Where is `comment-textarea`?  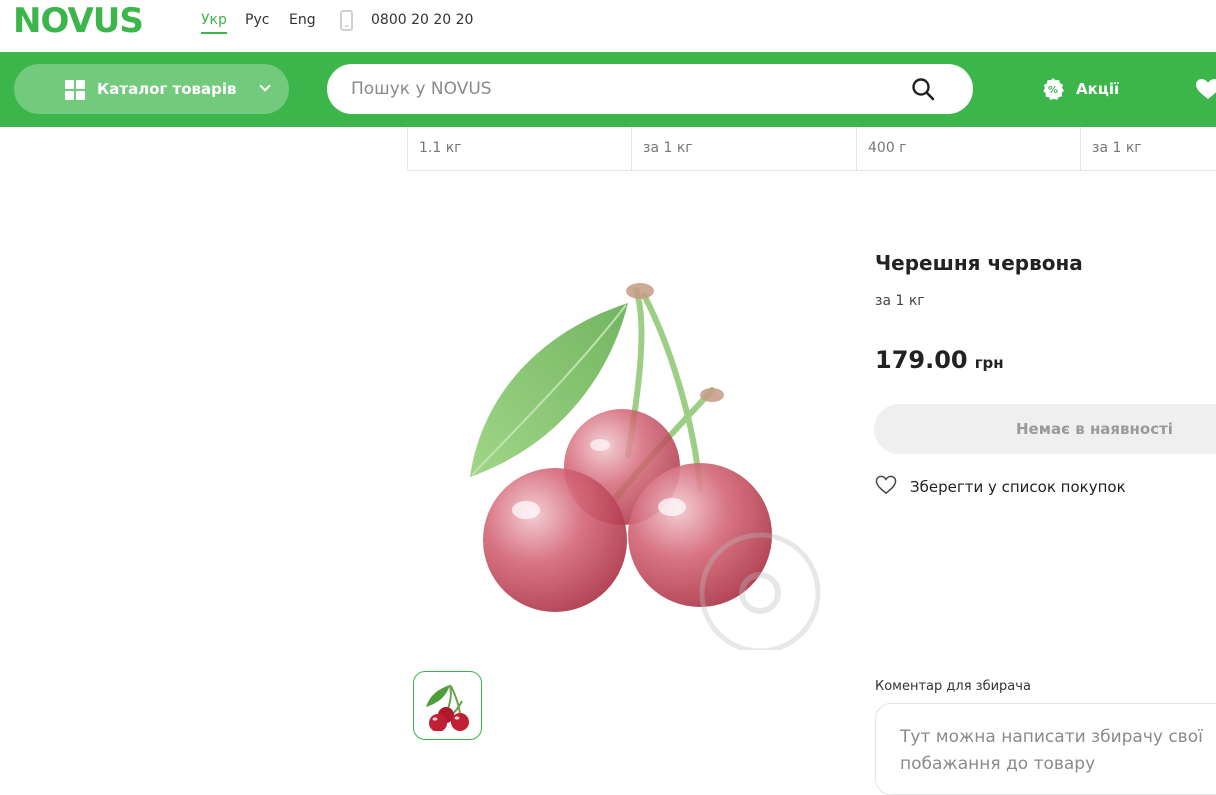
comment-textarea is located at coordinates (1058, 754).